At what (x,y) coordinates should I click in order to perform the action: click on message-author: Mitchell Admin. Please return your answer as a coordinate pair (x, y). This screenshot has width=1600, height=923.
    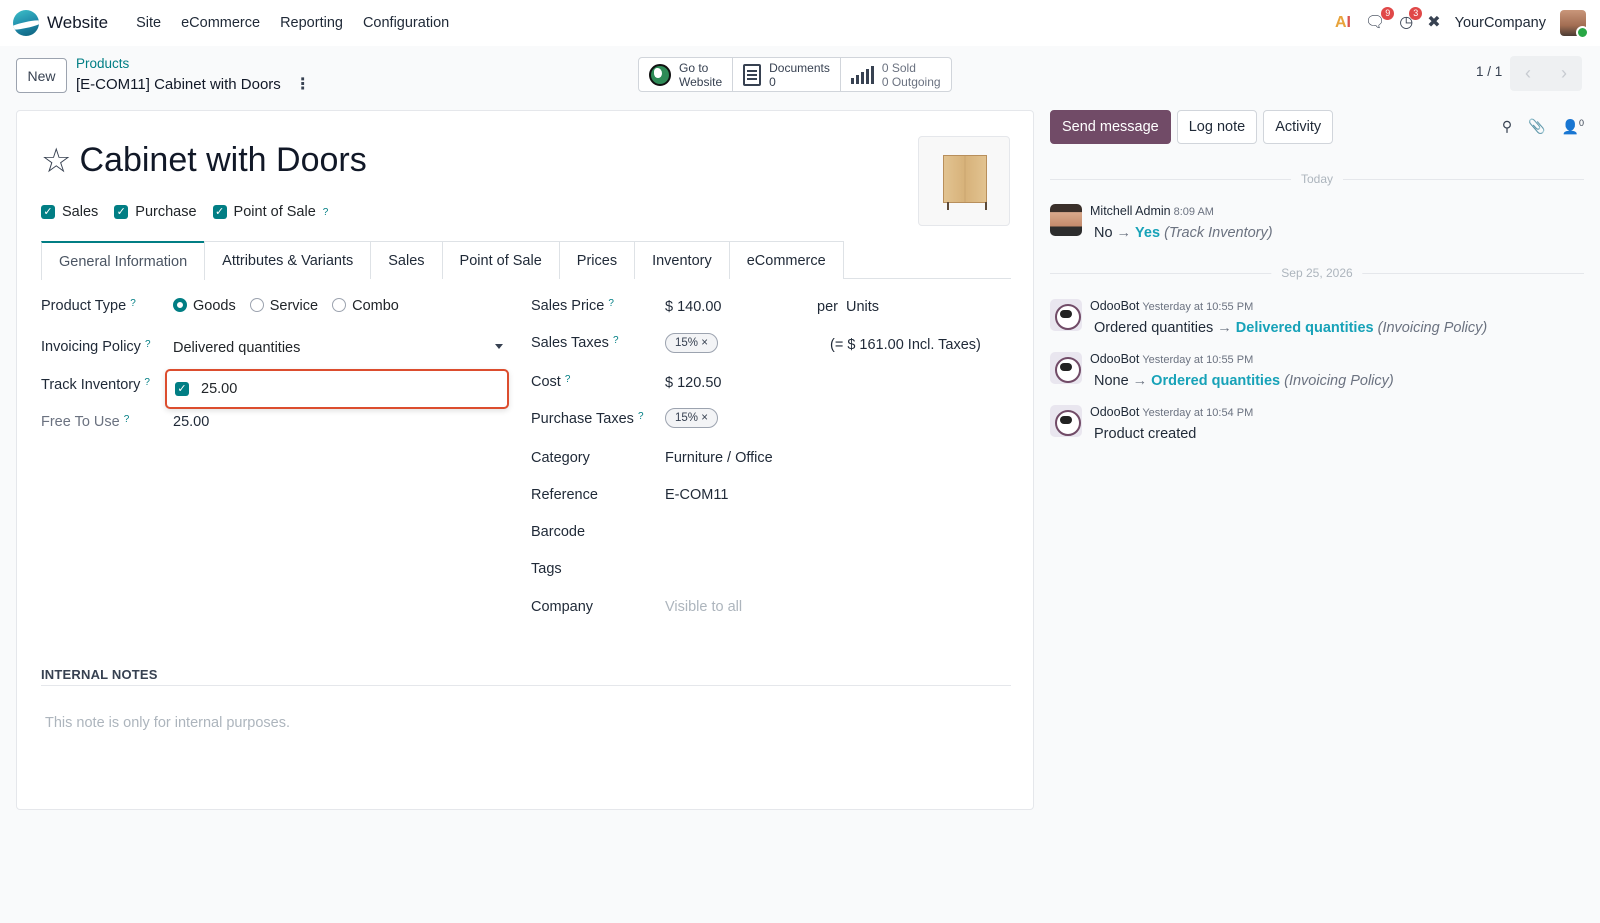
    Looking at the image, I should click on (1130, 211).